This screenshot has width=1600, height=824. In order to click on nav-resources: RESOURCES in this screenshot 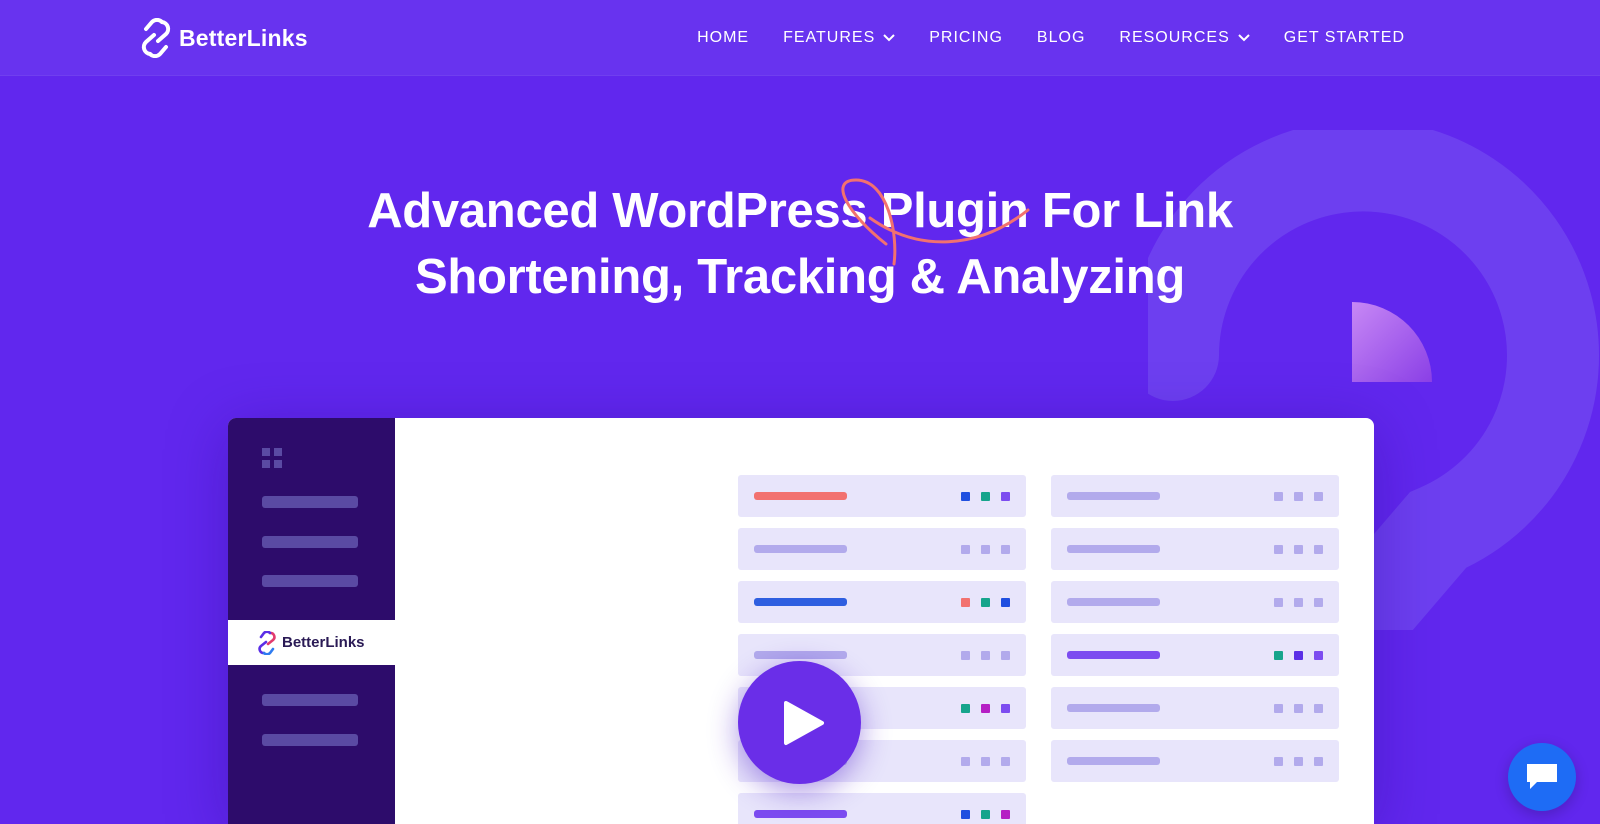, I will do `click(1184, 38)`.